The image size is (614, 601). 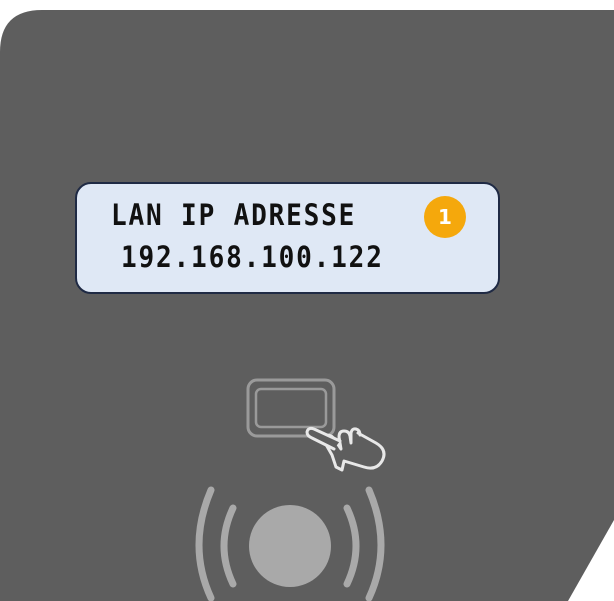 I want to click on card-tap-icon, so click(x=320, y=425).